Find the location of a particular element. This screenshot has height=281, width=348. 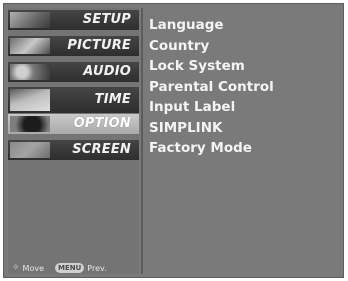

menu-item-label: SETUP is located at coordinates (106, 19).